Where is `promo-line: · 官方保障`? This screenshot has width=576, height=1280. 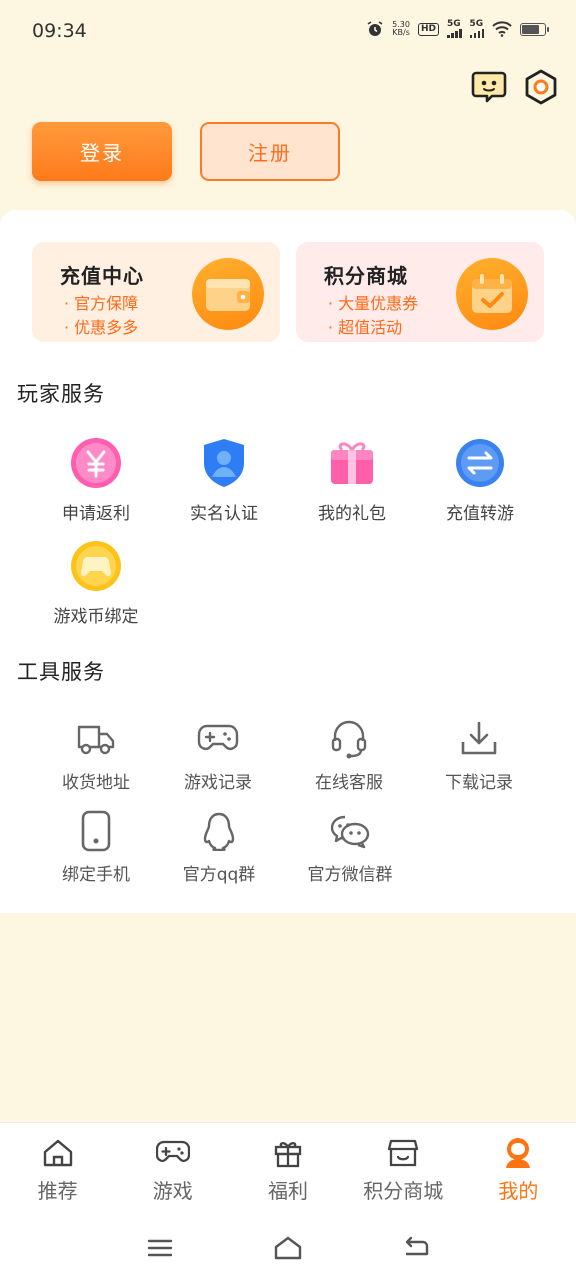
promo-line: · 官方保障 is located at coordinates (101, 303).